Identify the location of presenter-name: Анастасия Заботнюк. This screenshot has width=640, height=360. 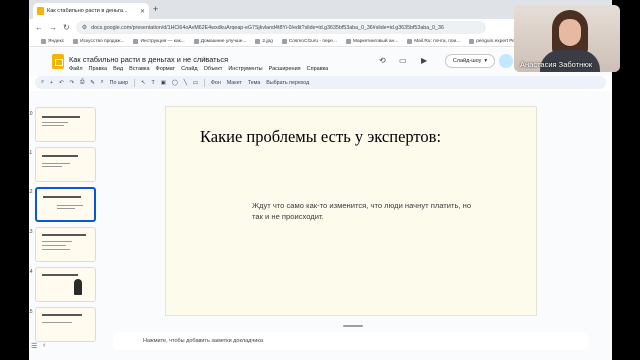
(556, 64).